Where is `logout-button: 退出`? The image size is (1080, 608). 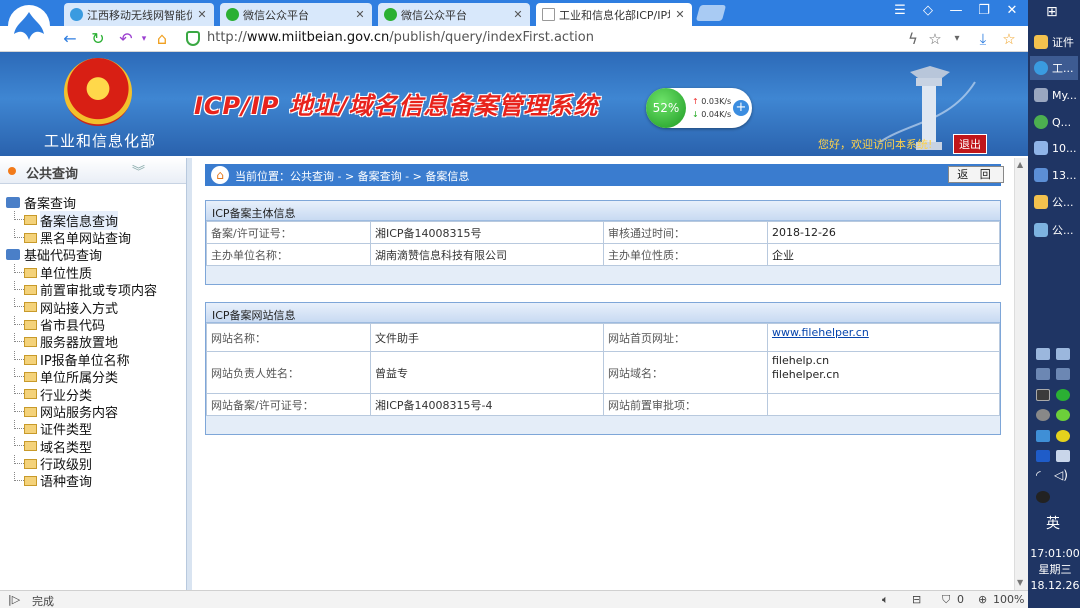 logout-button: 退出 is located at coordinates (970, 144).